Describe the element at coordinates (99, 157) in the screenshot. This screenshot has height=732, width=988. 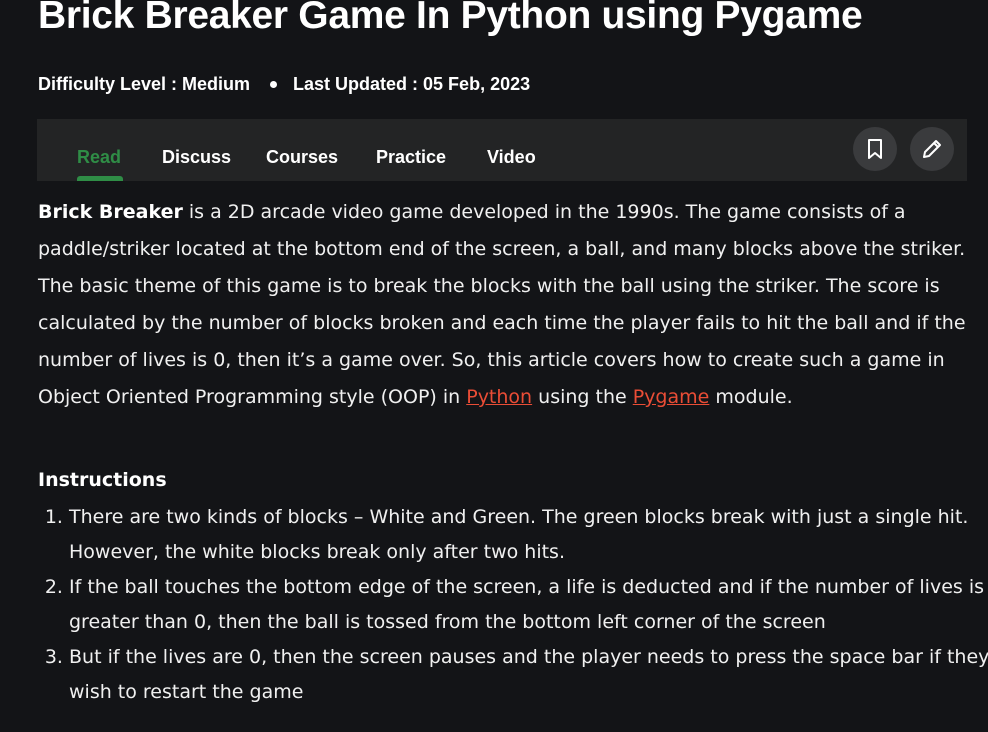
I see `tab-read: Read` at that location.